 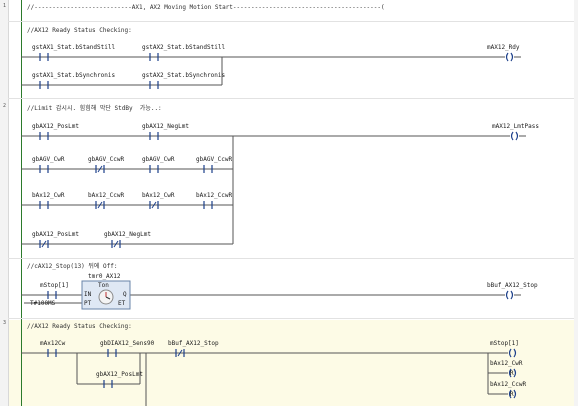 I want to click on contact-label: gbDIAX12_Sens90, so click(x=127, y=343).